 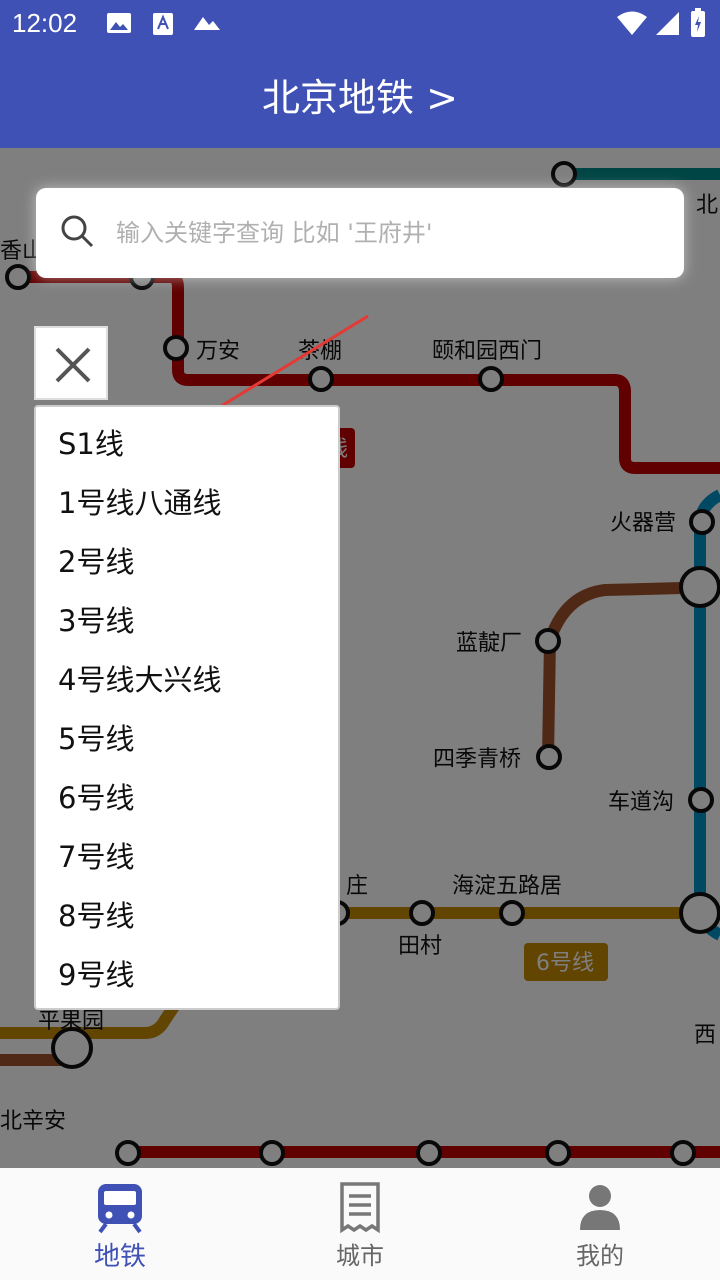 What do you see at coordinates (386, 233) in the screenshot?
I see `search-input` at bounding box center [386, 233].